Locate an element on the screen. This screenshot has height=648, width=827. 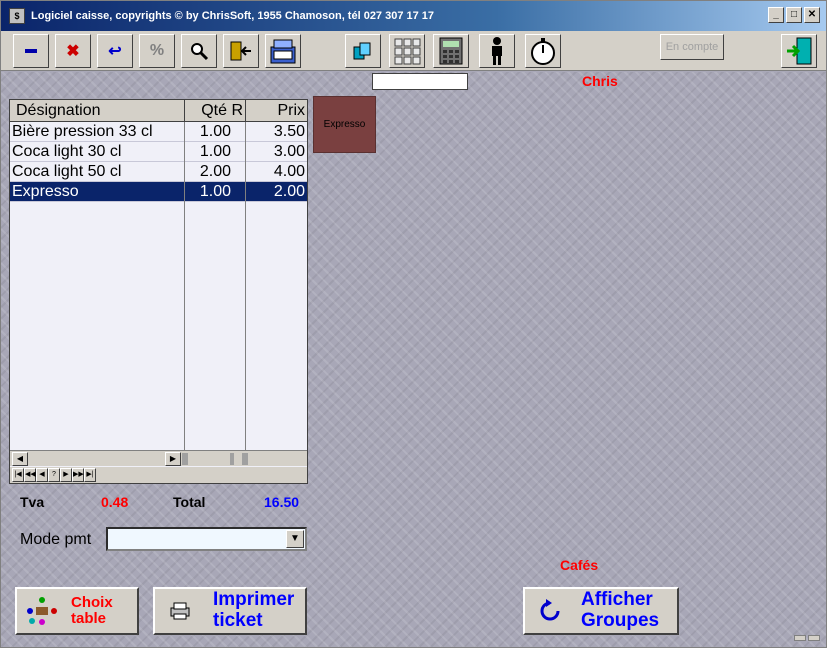
prev-page-button: ◀◀ is located at coordinates (30, 475).